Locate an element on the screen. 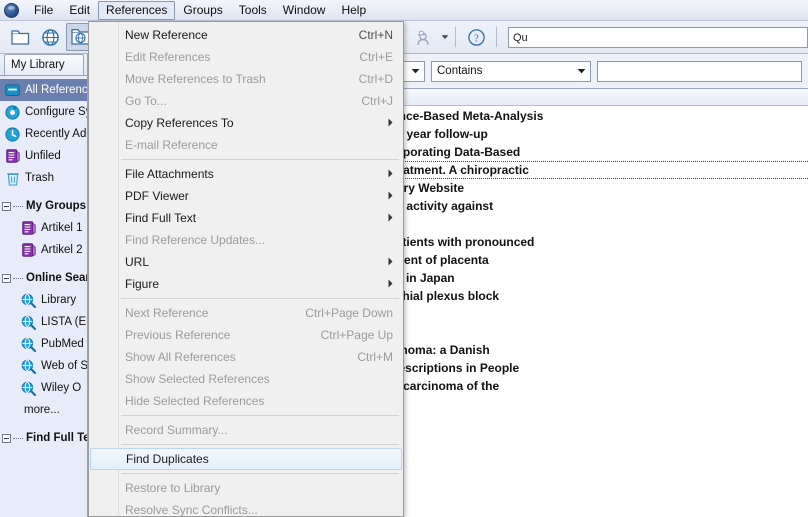 Image resolution: width=808 pixels, height=517 pixels. menu-item-label: PDF Viewer is located at coordinates (157, 196).